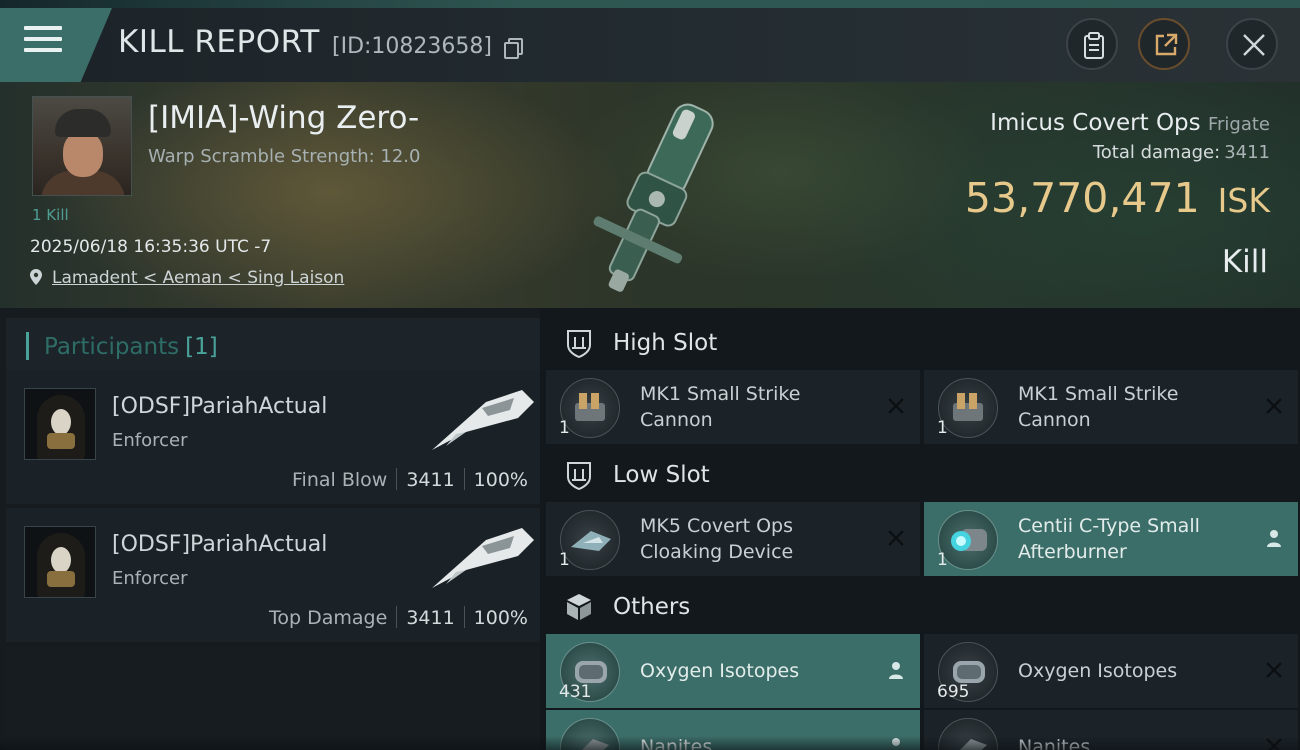  Describe the element at coordinates (1247, 152) in the screenshot. I see `total-damage-value: 3411` at that location.